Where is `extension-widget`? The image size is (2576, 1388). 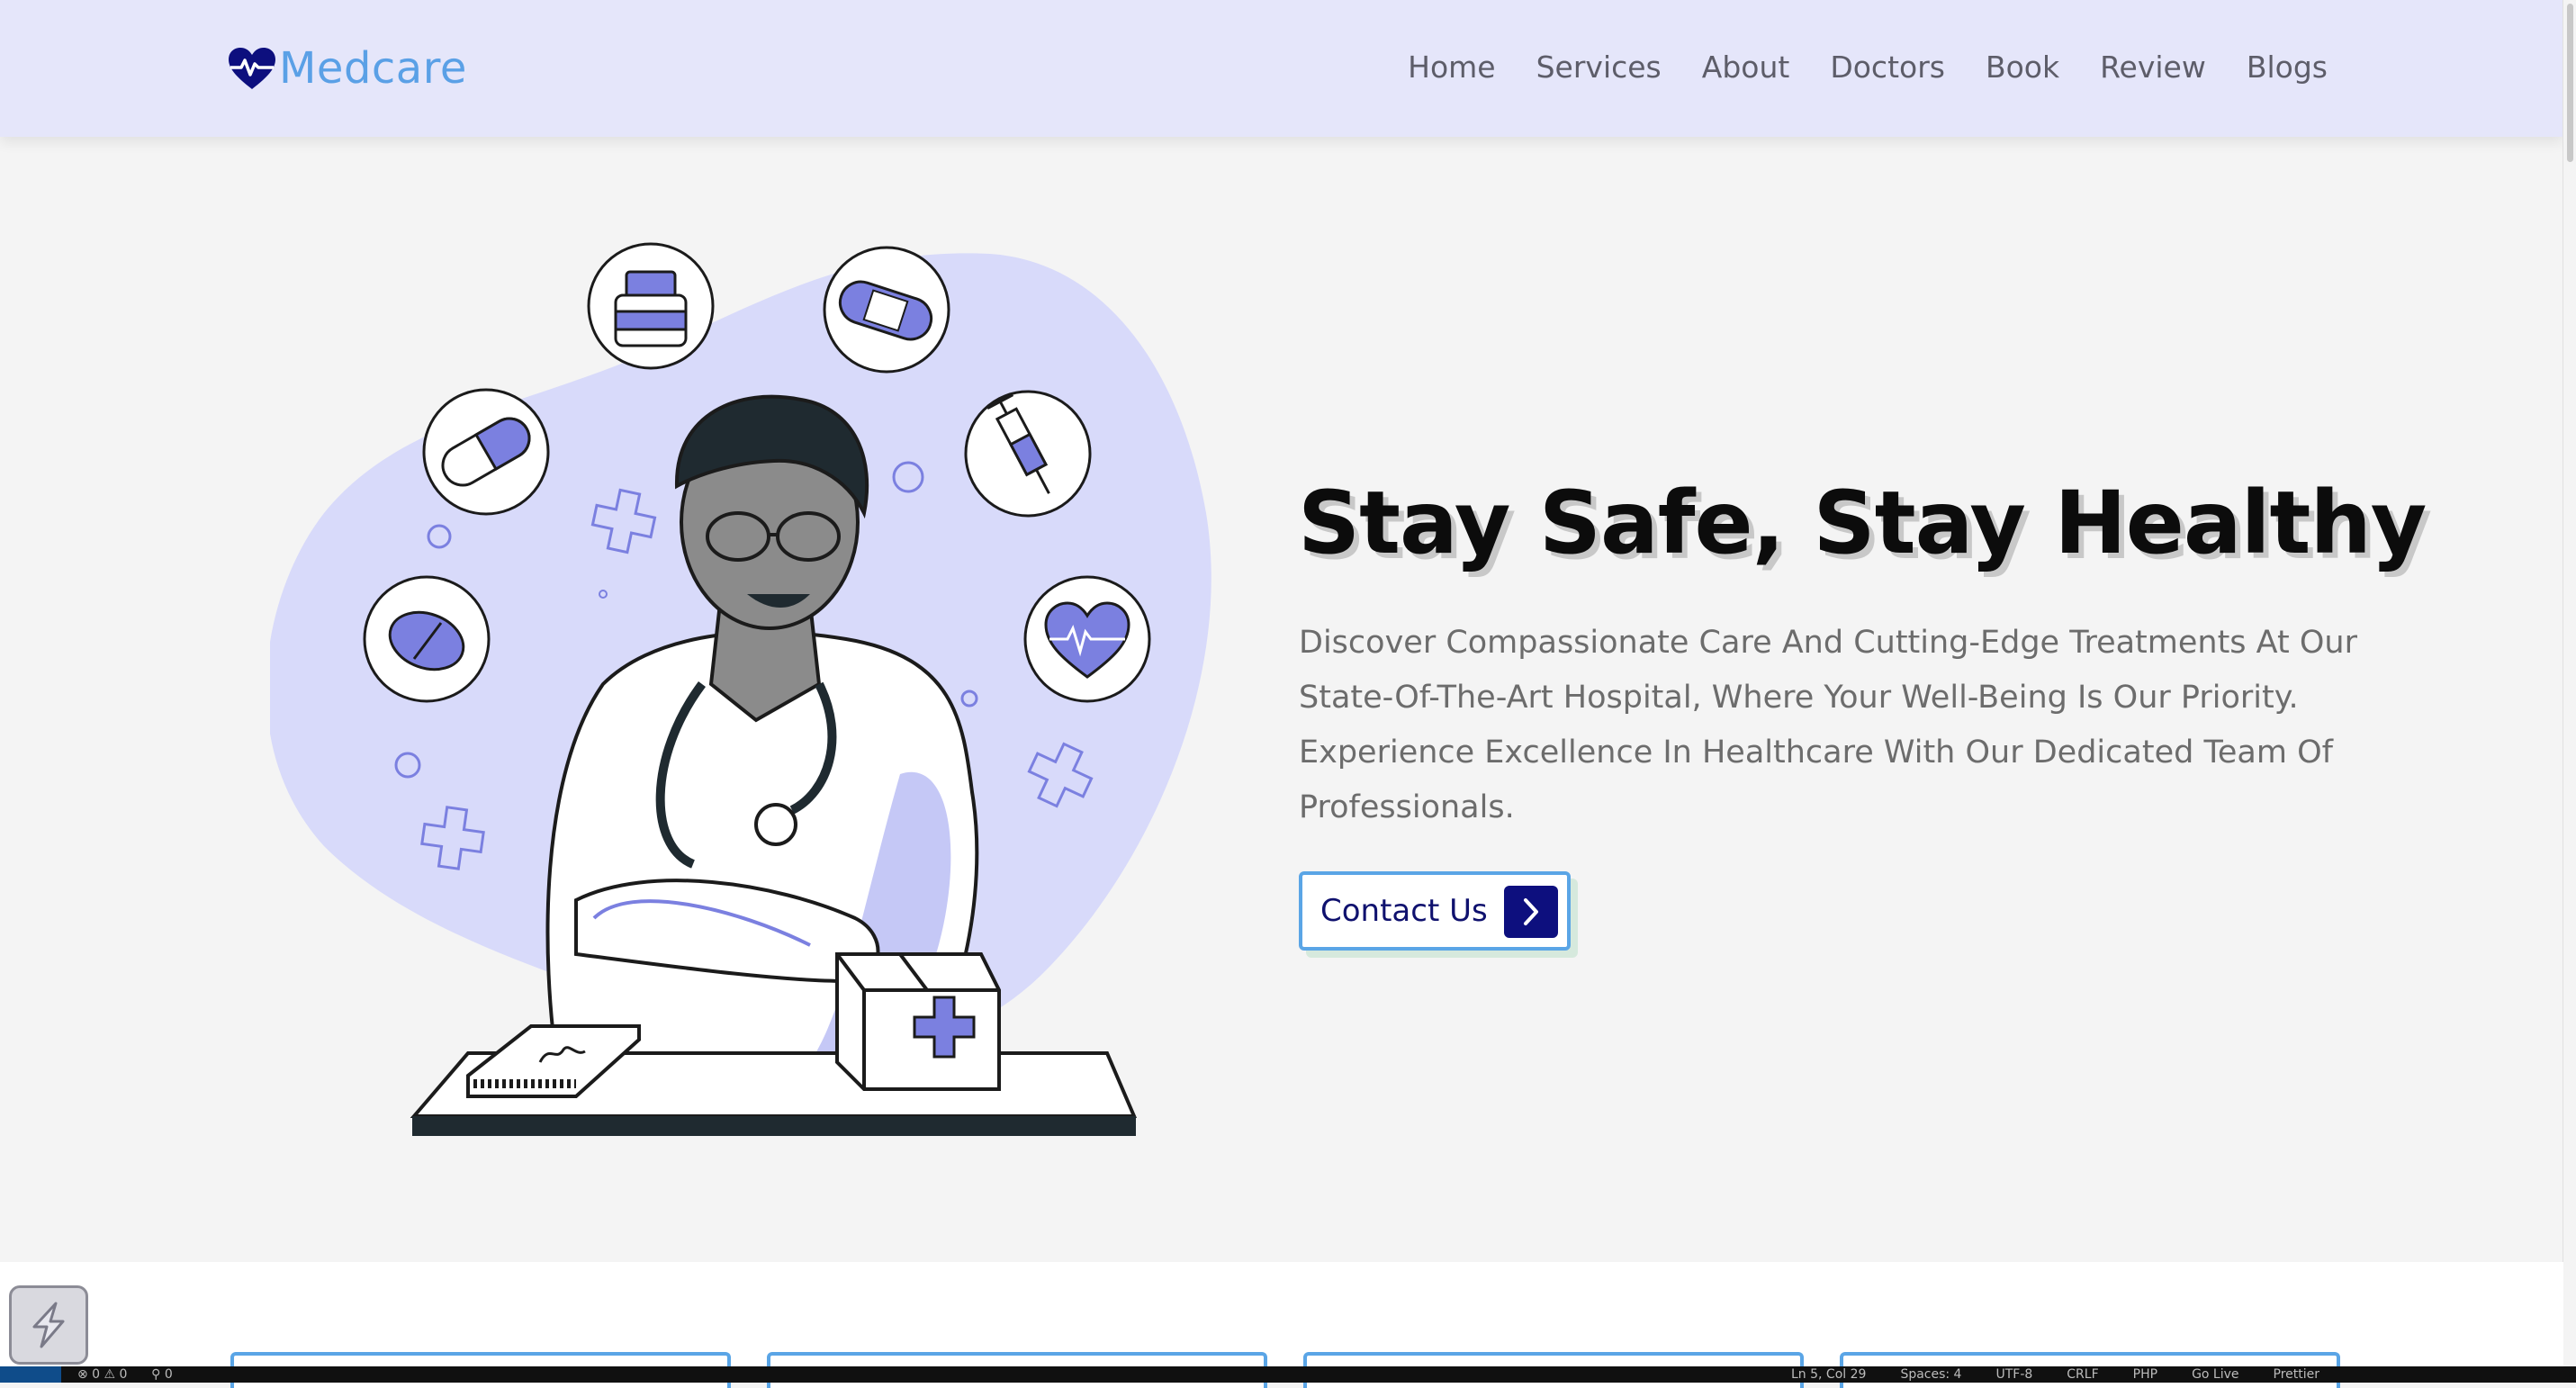 extension-widget is located at coordinates (48, 1325).